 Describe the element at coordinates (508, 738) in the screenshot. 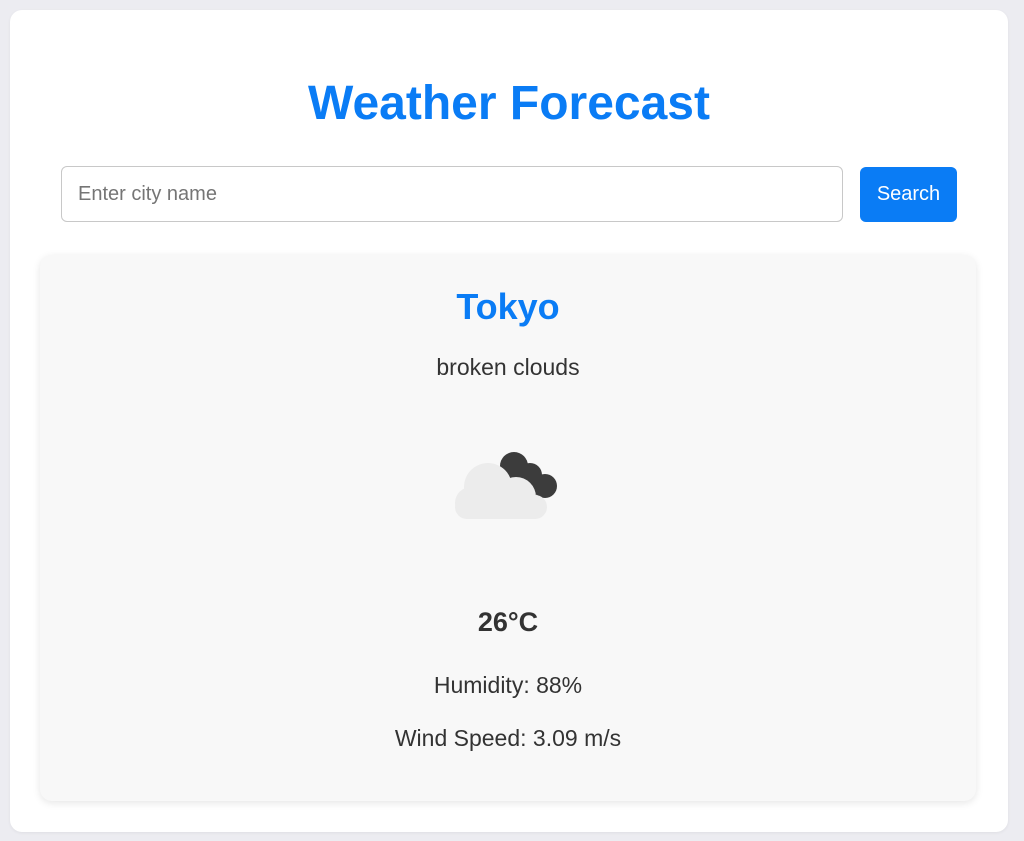

I see `wind-speed: Wind Speed: 3.09 m/s` at that location.